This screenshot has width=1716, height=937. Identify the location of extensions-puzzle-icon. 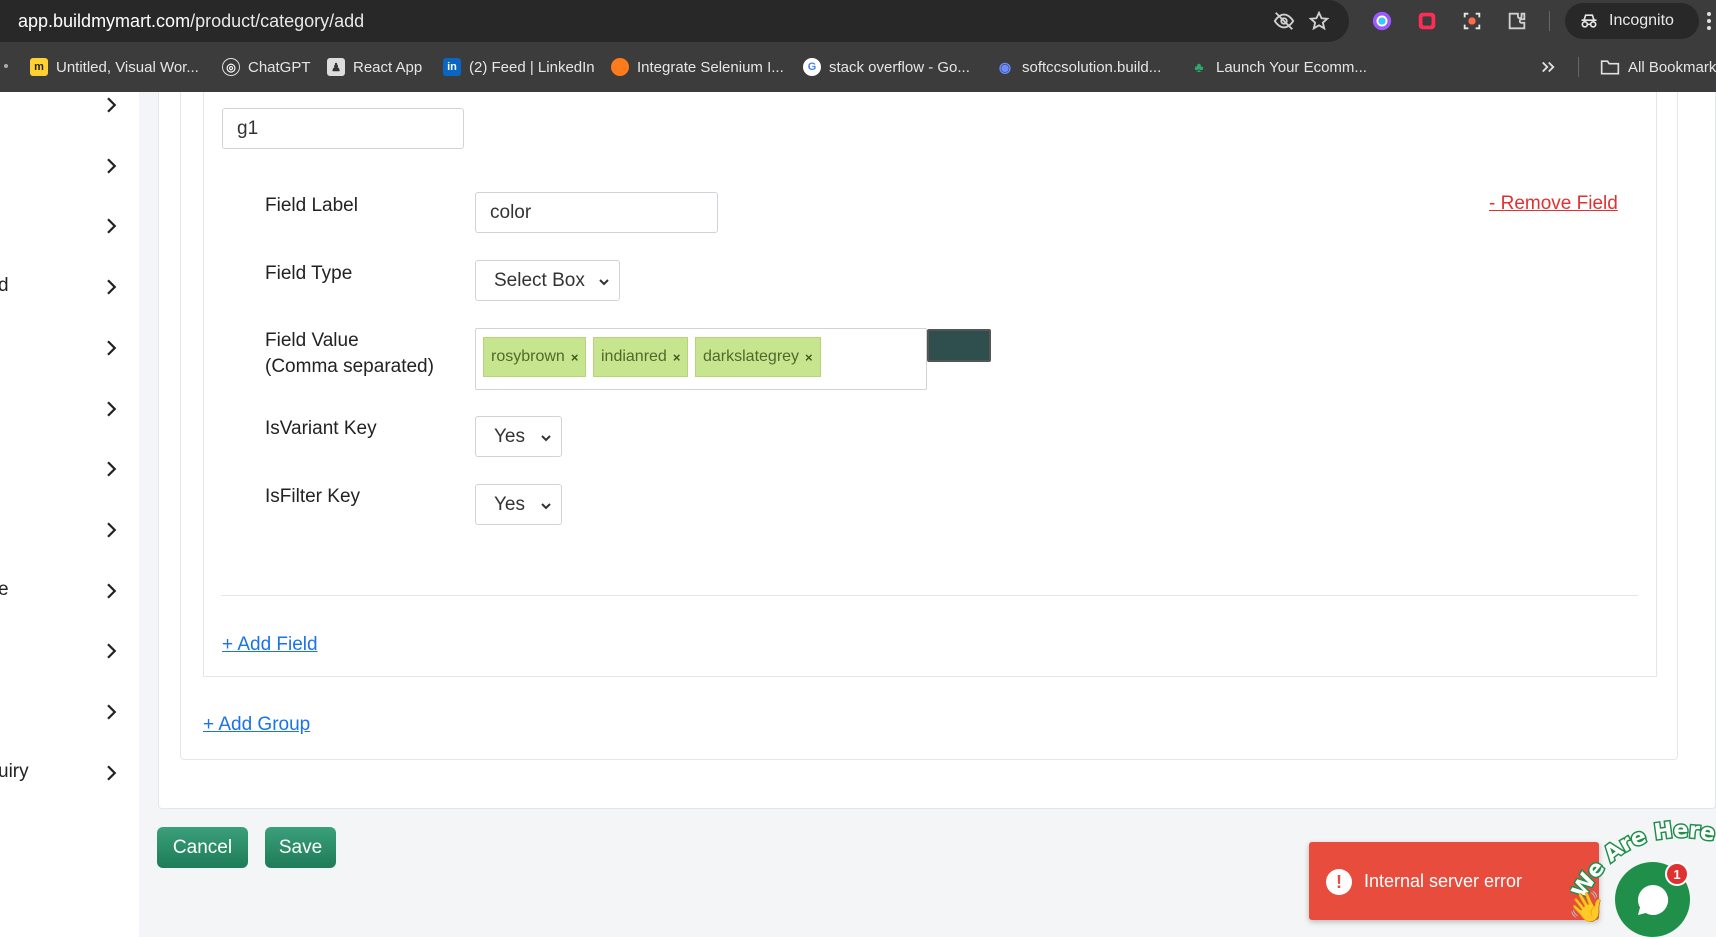
(1517, 21).